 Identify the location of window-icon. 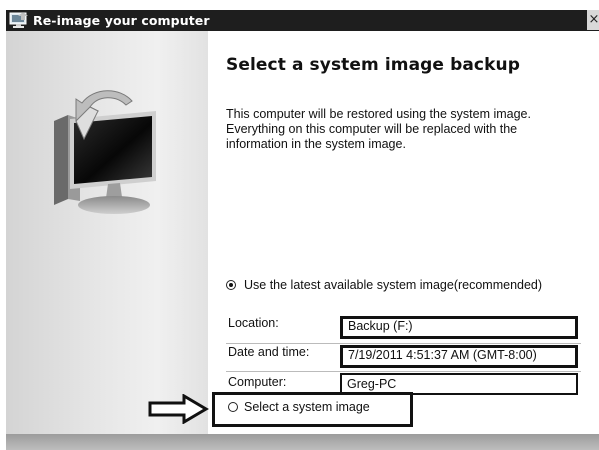
(19, 20).